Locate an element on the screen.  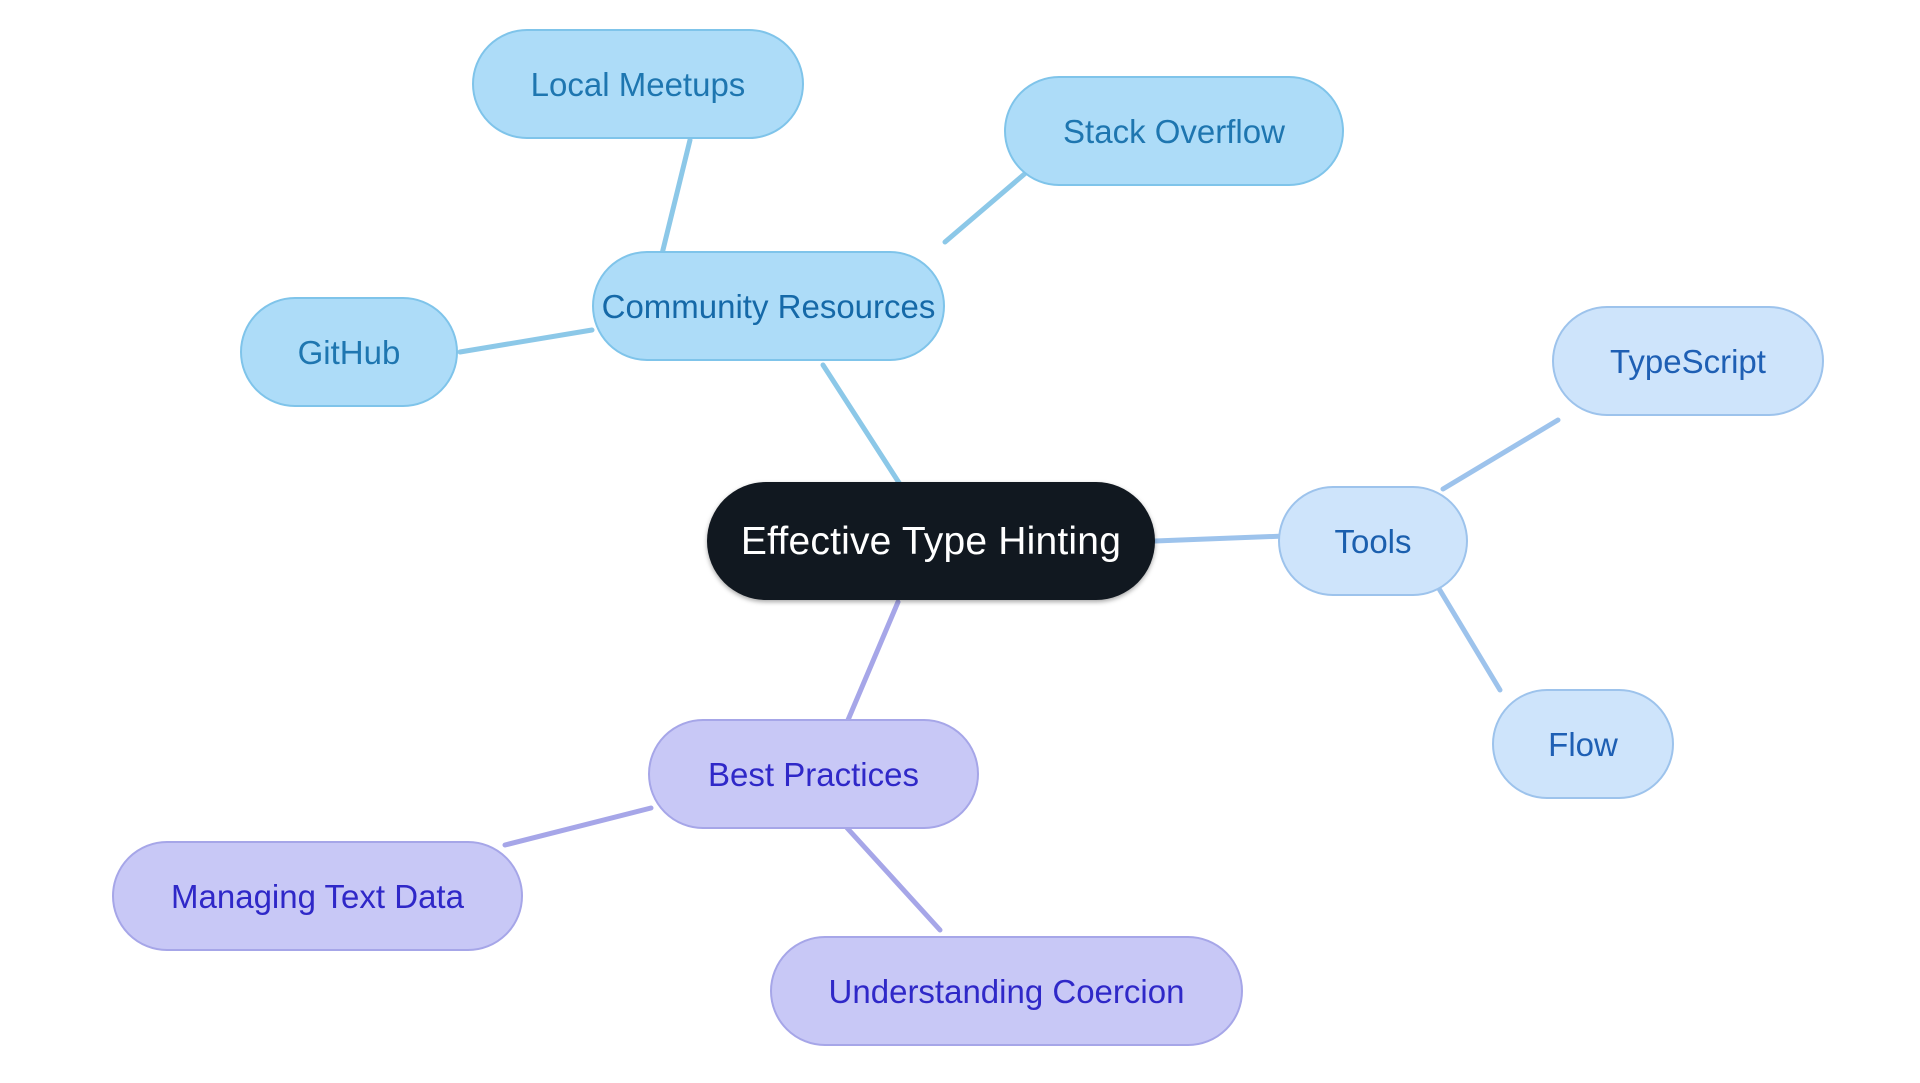
edge-community-to-local-meetups is located at coordinates (675, 201).